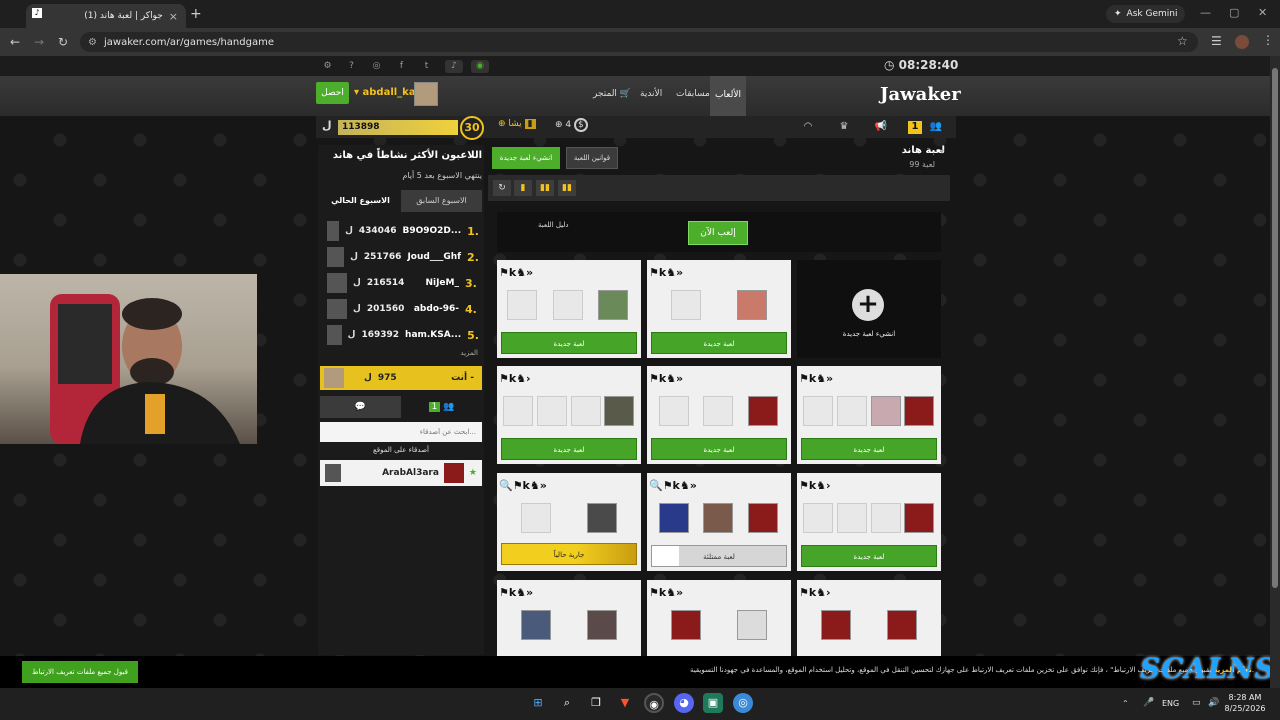 The image size is (1280, 720). I want to click on help-icon: ?, so click(351, 66).